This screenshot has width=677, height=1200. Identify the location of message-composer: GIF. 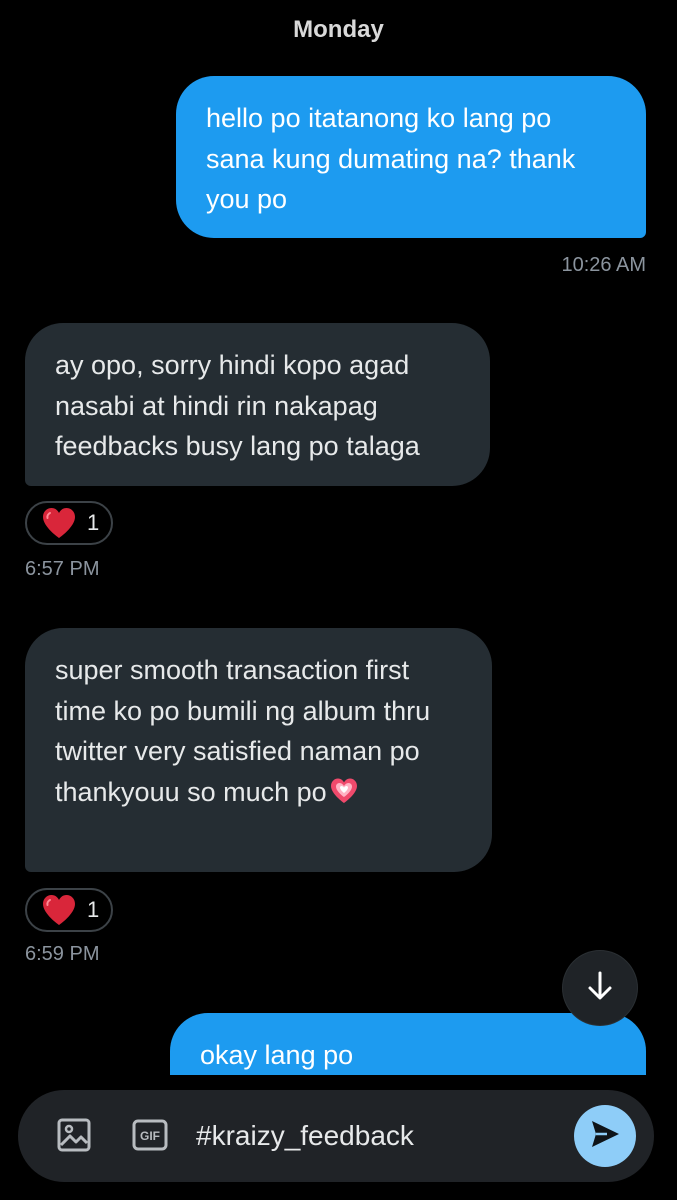
(336, 1136).